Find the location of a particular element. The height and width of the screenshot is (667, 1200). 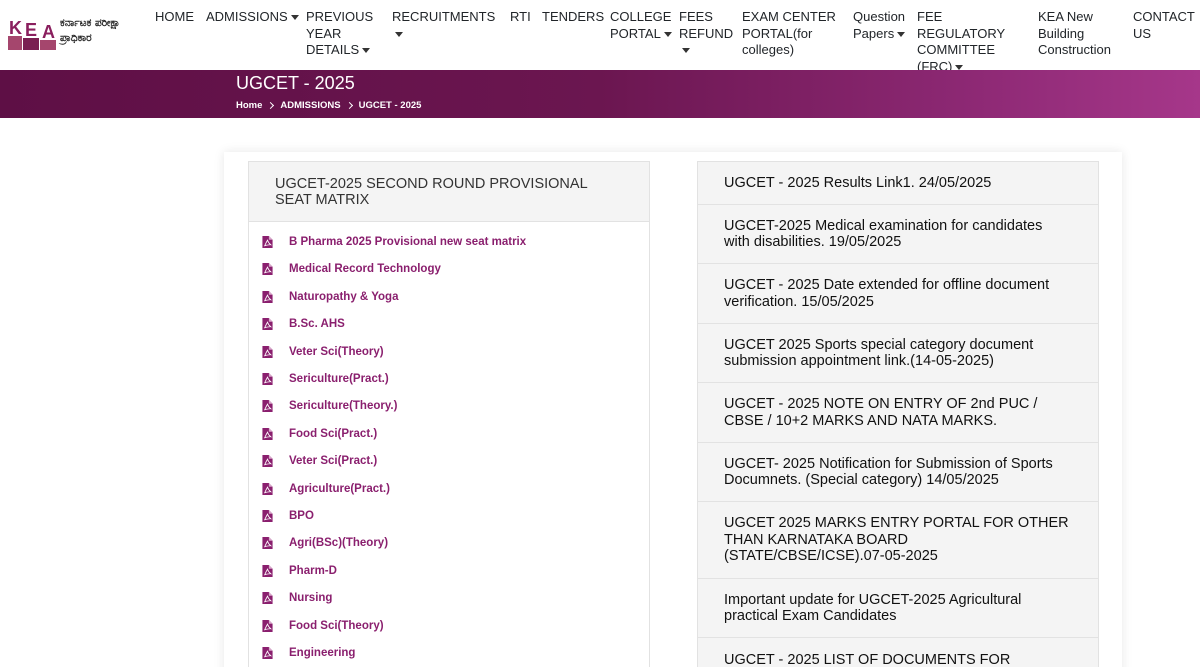

seat-matrix-item: Engineering is located at coordinates (308, 653).